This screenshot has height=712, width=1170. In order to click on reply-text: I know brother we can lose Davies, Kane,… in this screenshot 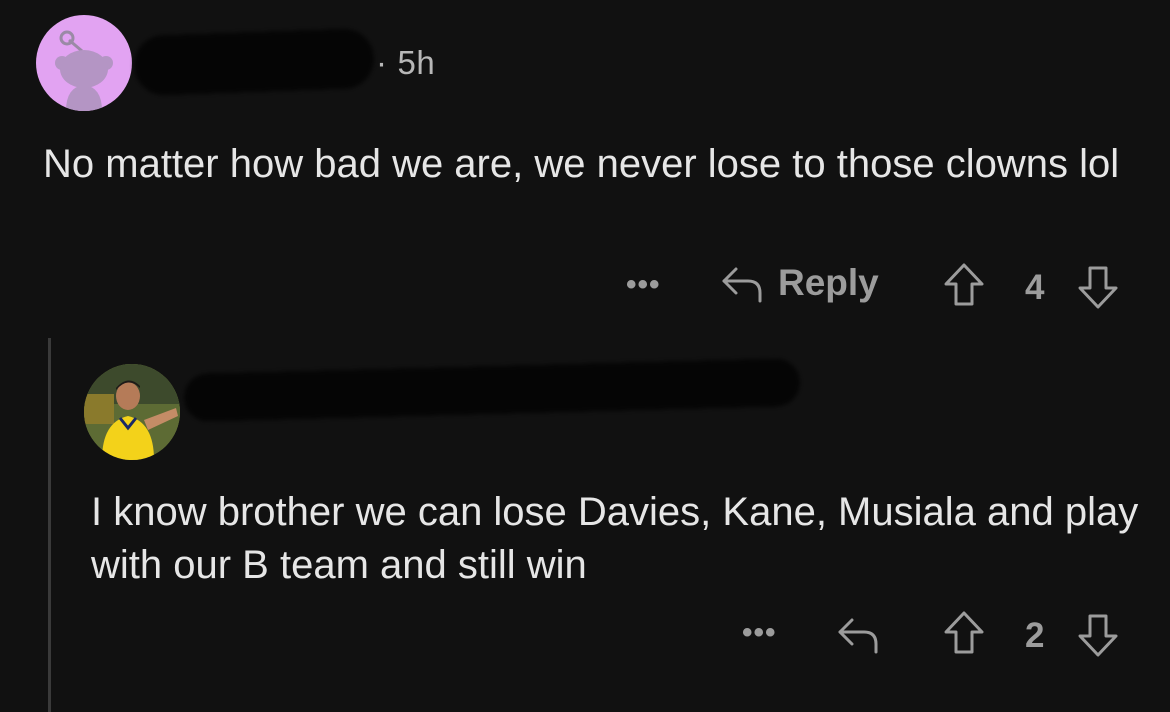, I will do `click(615, 538)`.